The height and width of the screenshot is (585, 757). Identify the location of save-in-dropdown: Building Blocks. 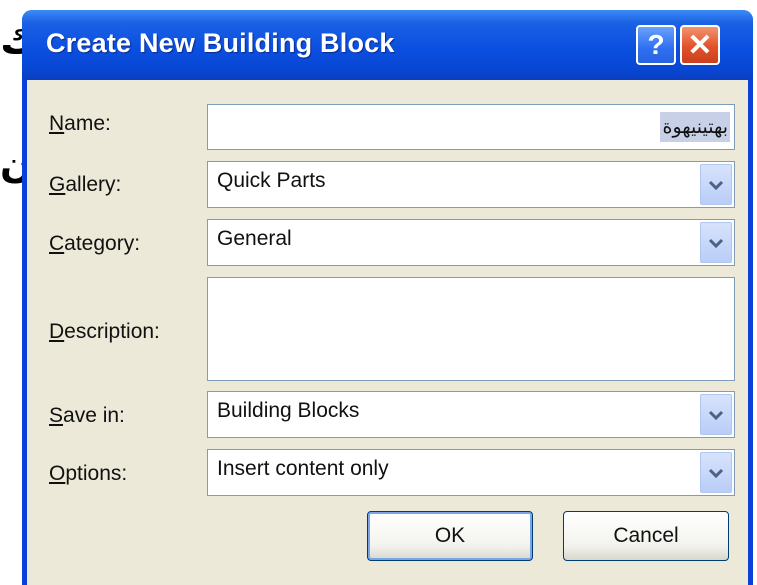
(471, 414).